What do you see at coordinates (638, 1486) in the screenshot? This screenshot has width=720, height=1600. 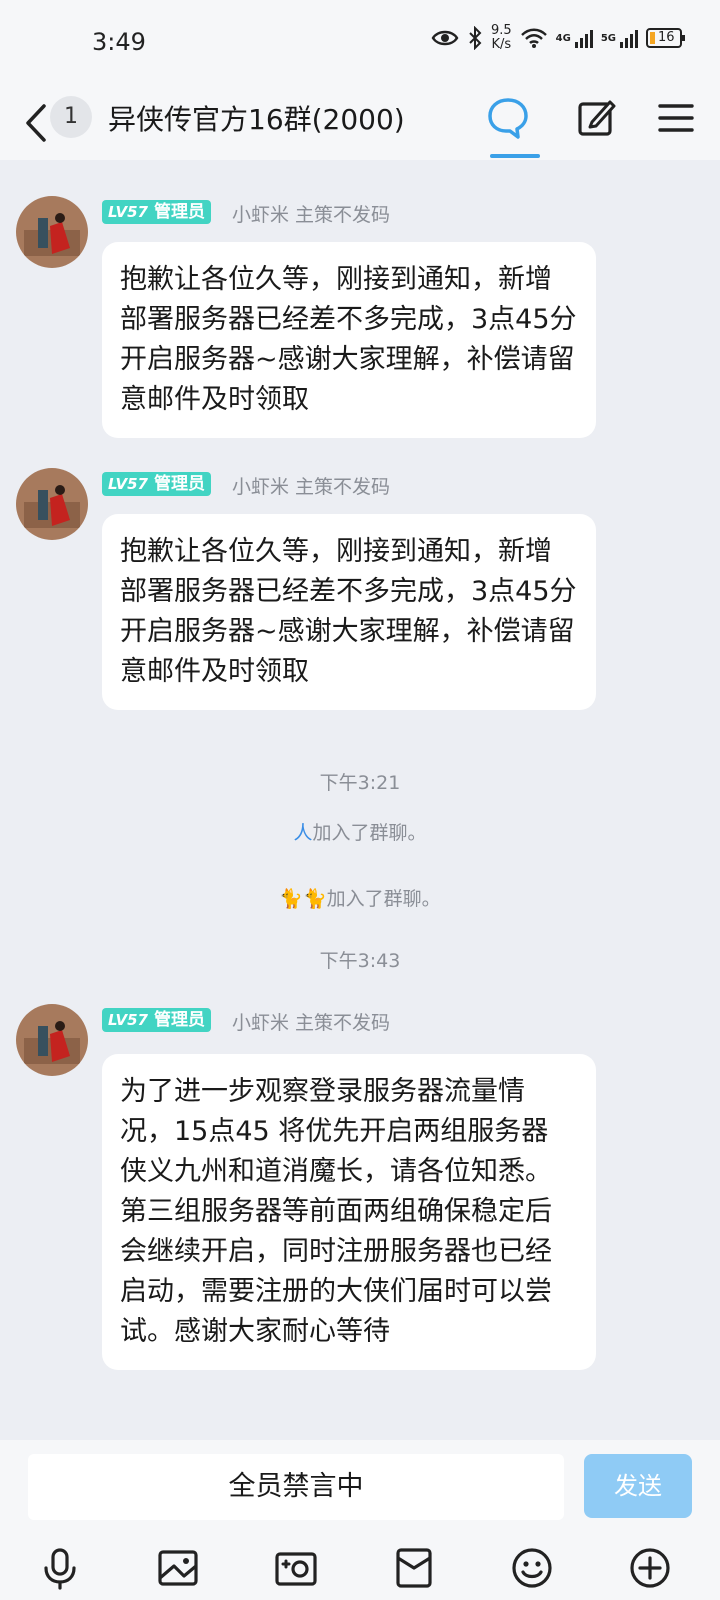 I see `send-button: 发送` at bounding box center [638, 1486].